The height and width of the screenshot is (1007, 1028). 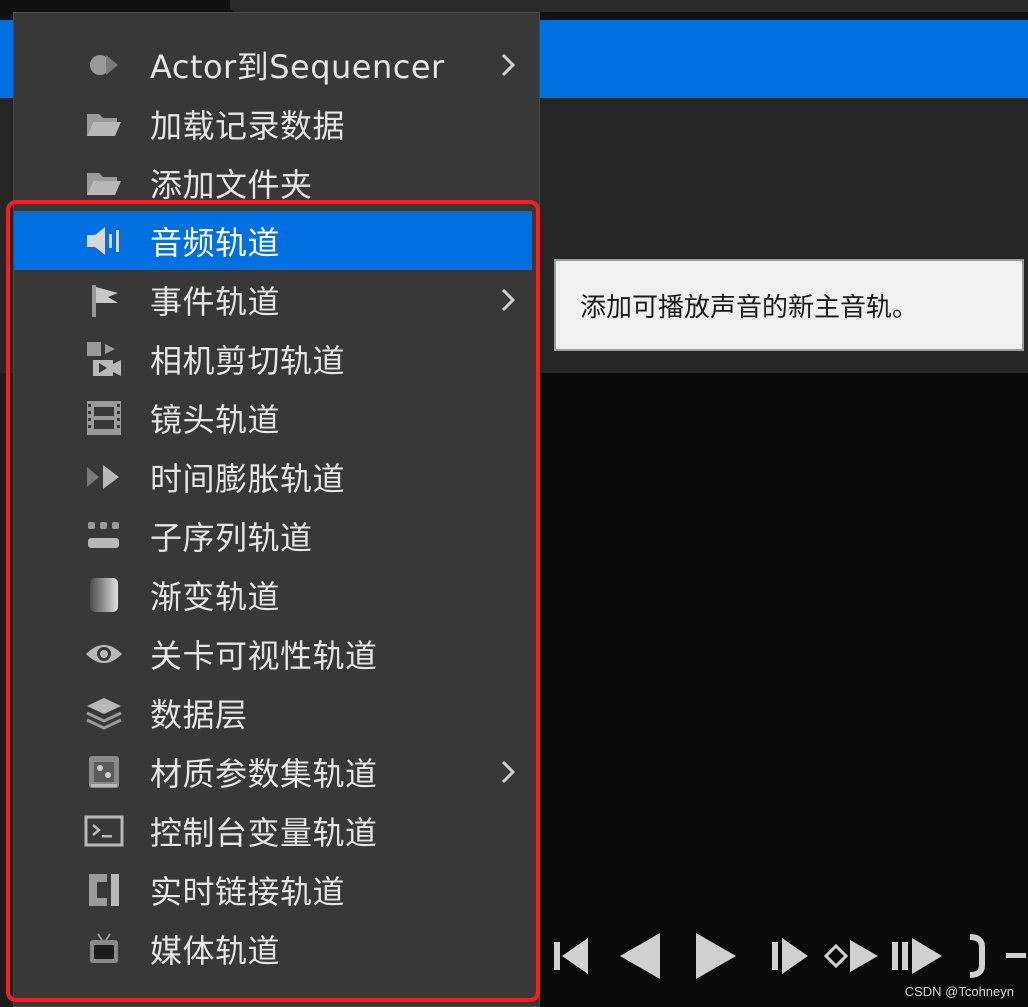 I want to click on jump-to-end-icon, so click(x=917, y=956).